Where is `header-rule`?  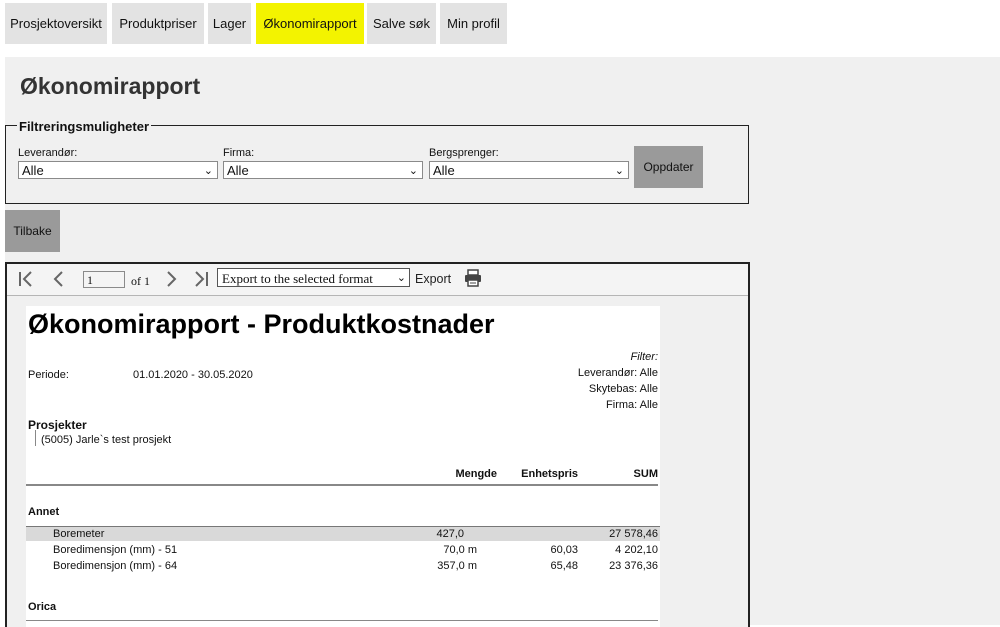
header-rule is located at coordinates (342, 485).